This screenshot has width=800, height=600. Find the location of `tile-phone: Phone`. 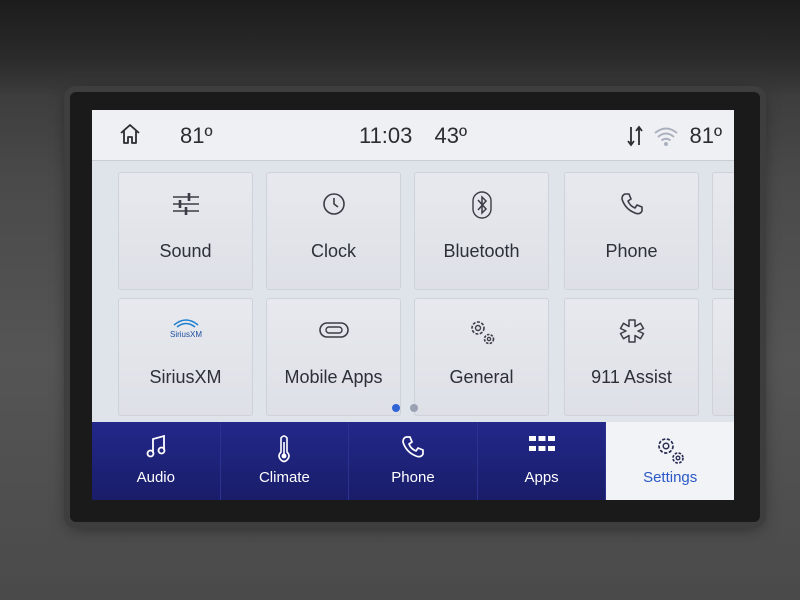

tile-phone: Phone is located at coordinates (631, 231).